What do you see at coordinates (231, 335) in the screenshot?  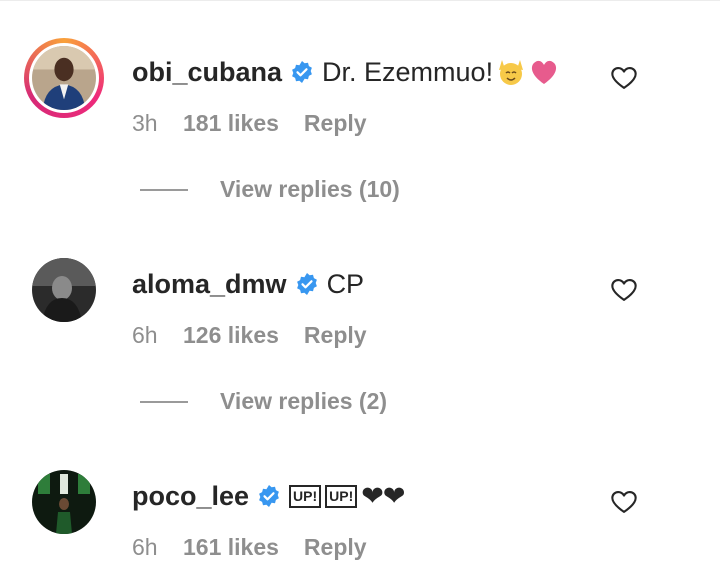 I see `likes-count: 126 likes` at bounding box center [231, 335].